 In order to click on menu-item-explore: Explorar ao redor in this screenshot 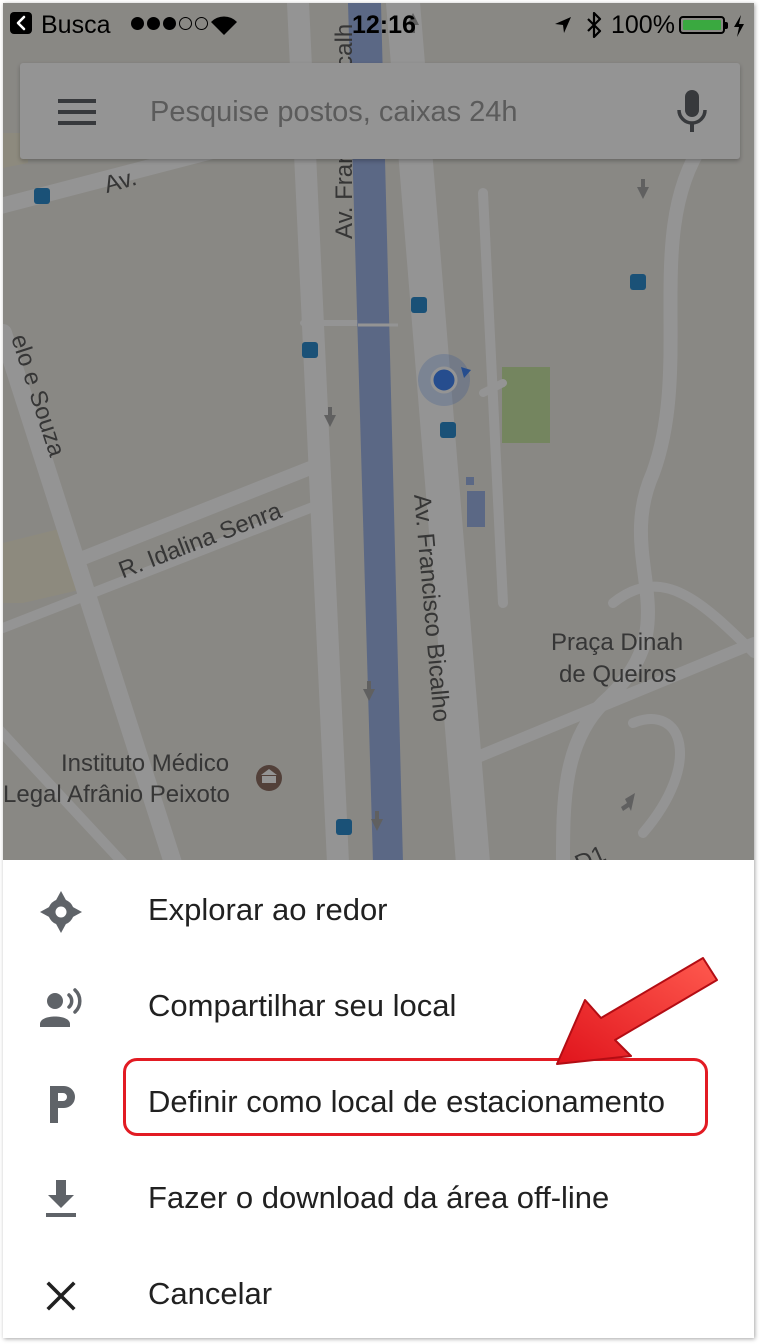, I will do `click(378, 908)`.